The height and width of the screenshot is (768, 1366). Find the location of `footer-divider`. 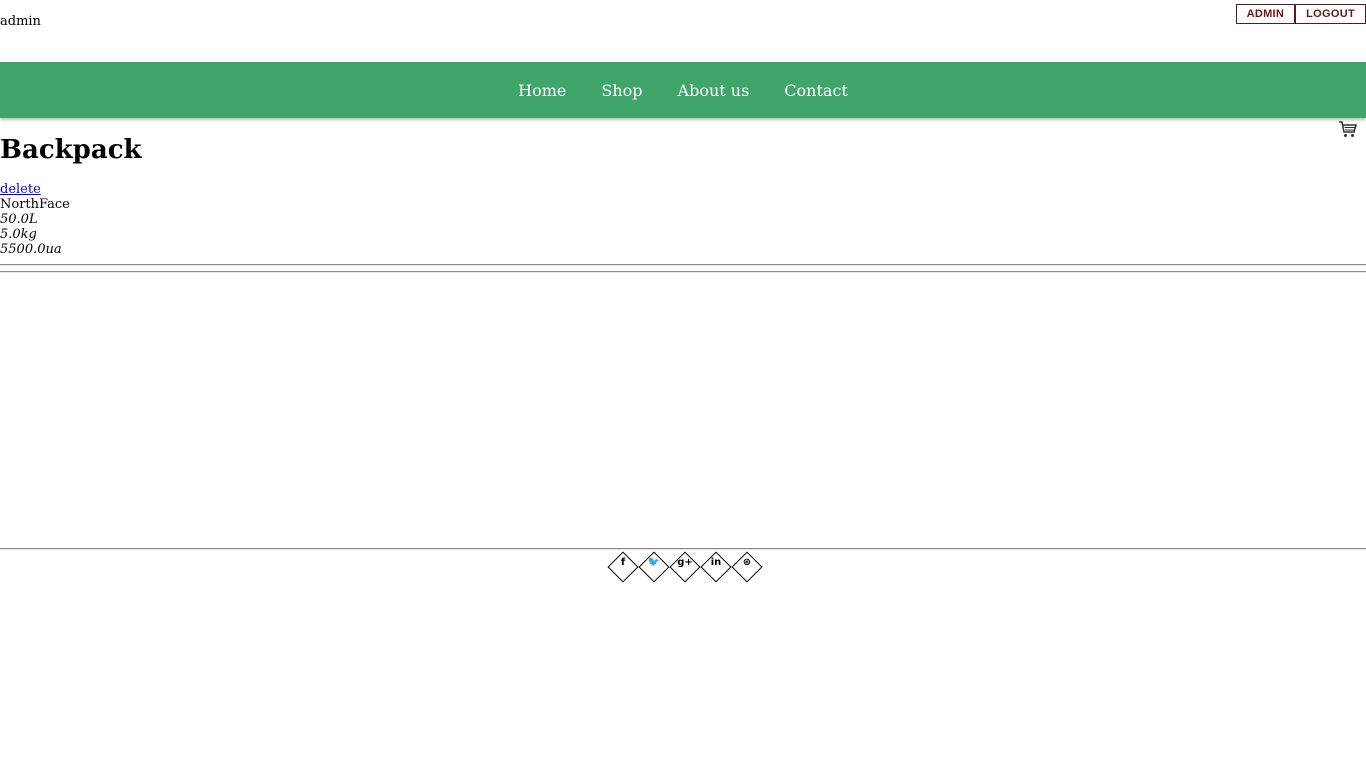

footer-divider is located at coordinates (683, 549).